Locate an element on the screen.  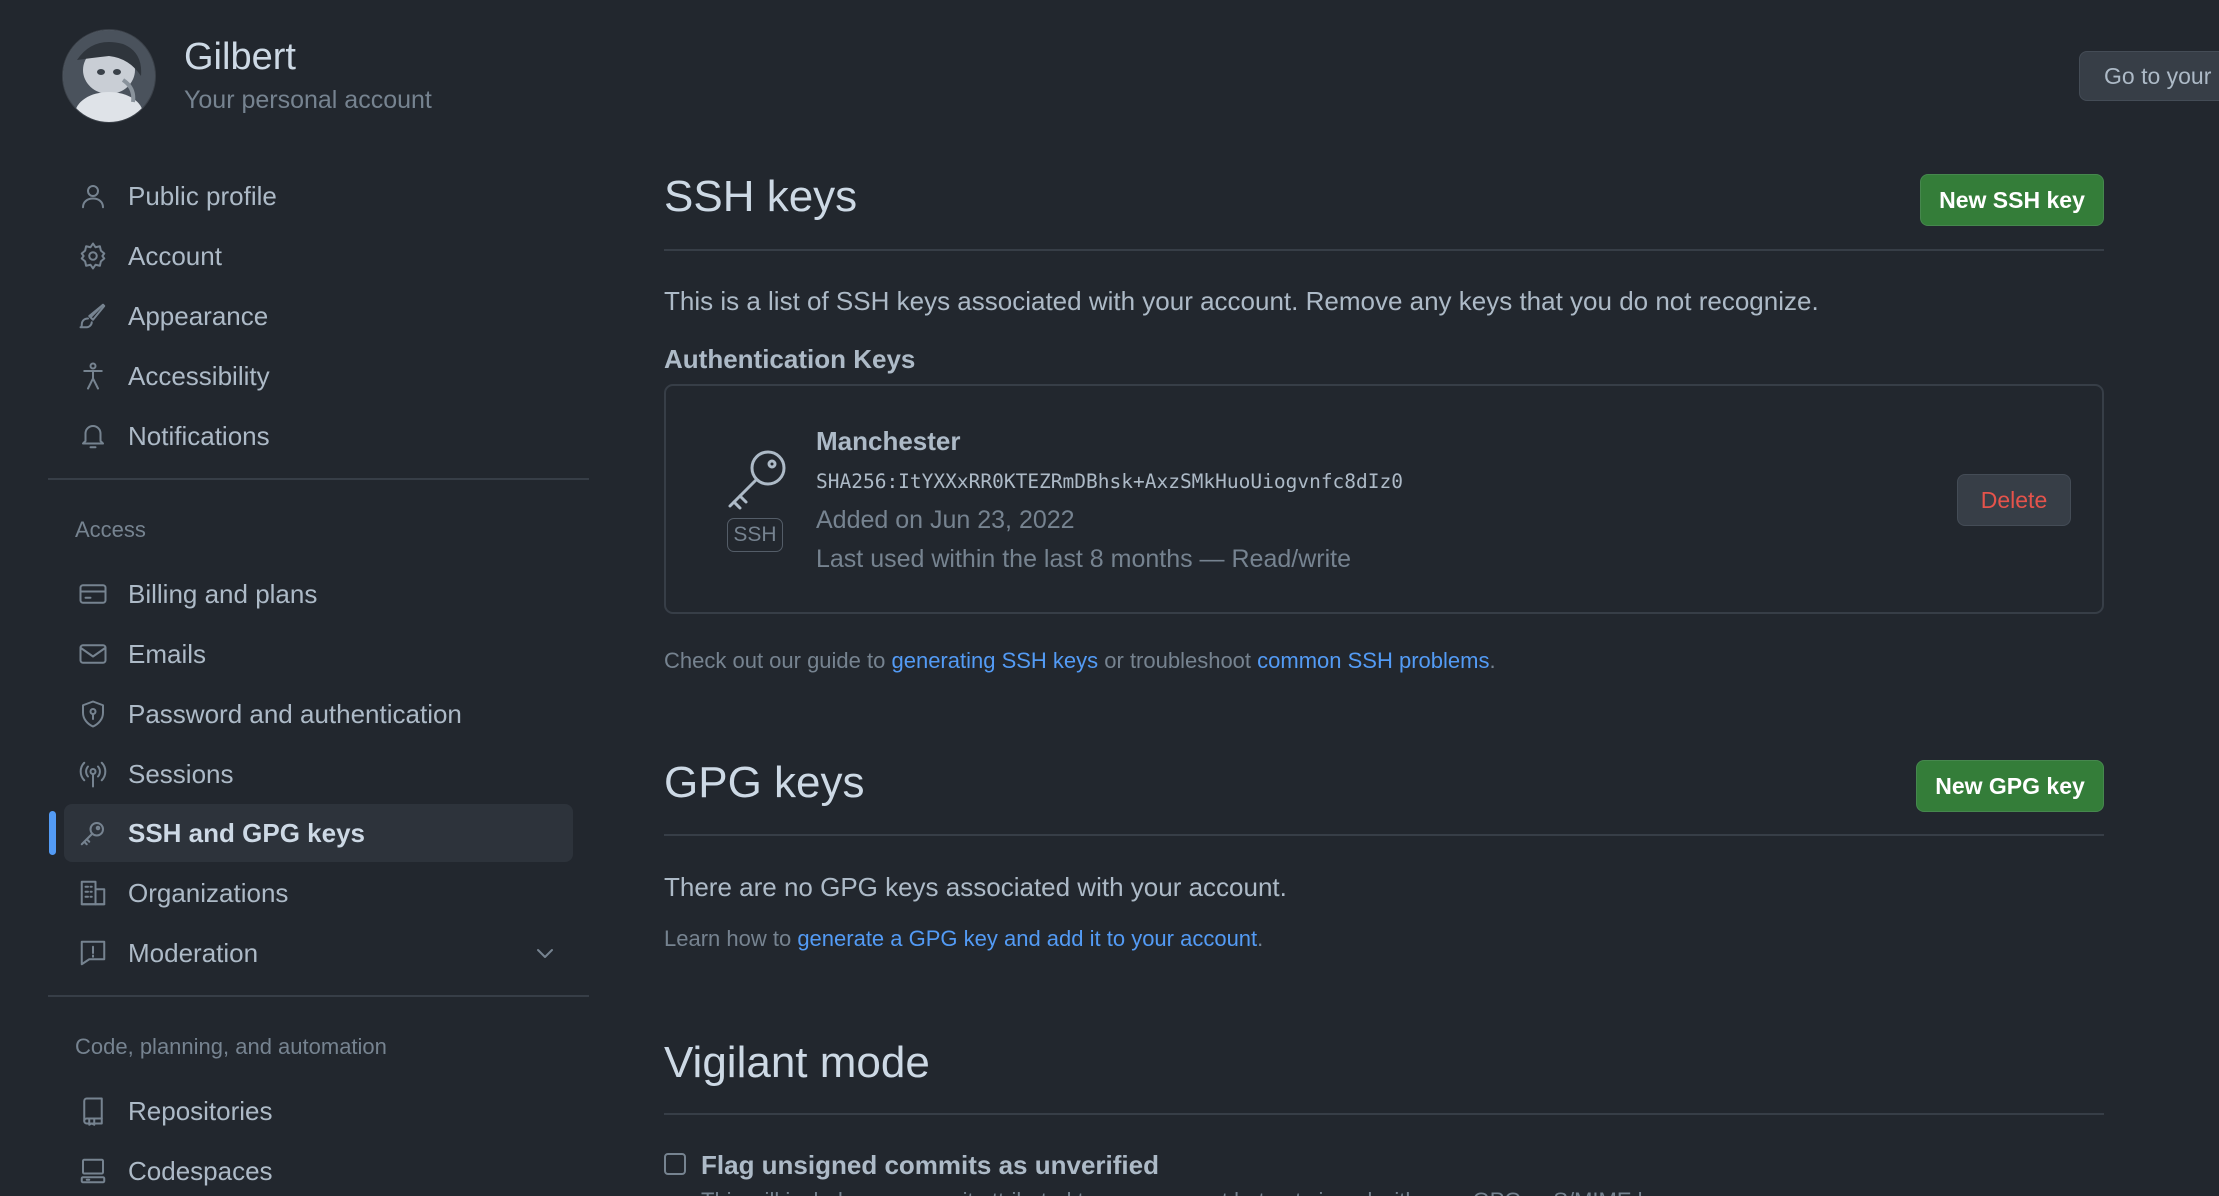
flag-unsigned-commits-checkbox is located at coordinates (675, 1164).